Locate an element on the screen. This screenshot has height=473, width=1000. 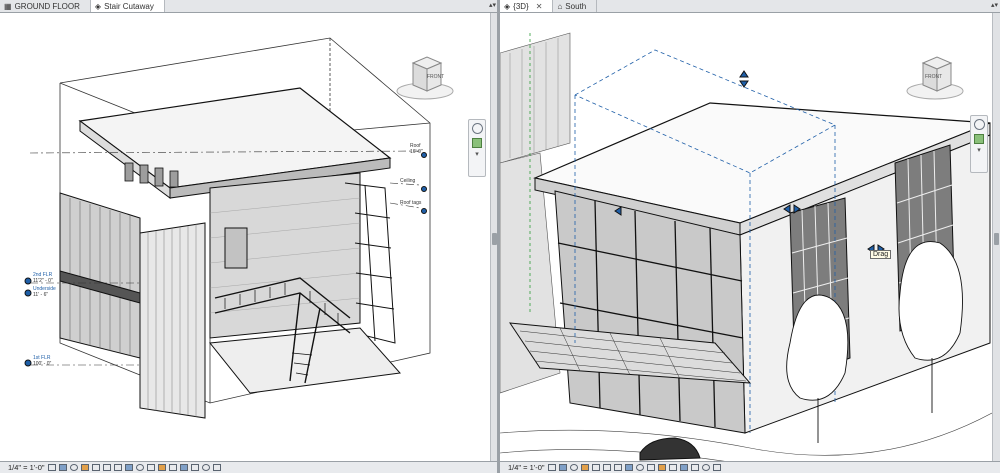
tab-south: ⌂ South is located at coordinates (575, 6).